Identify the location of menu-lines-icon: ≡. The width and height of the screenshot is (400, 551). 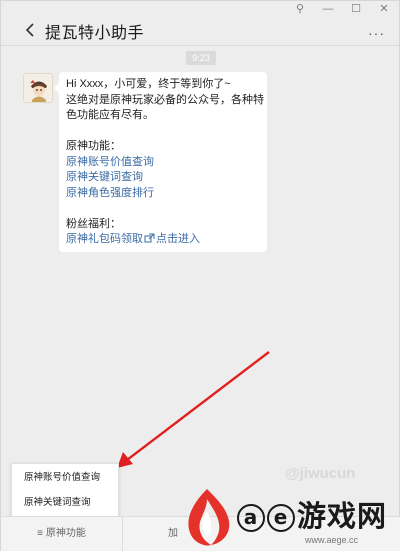
(40, 533).